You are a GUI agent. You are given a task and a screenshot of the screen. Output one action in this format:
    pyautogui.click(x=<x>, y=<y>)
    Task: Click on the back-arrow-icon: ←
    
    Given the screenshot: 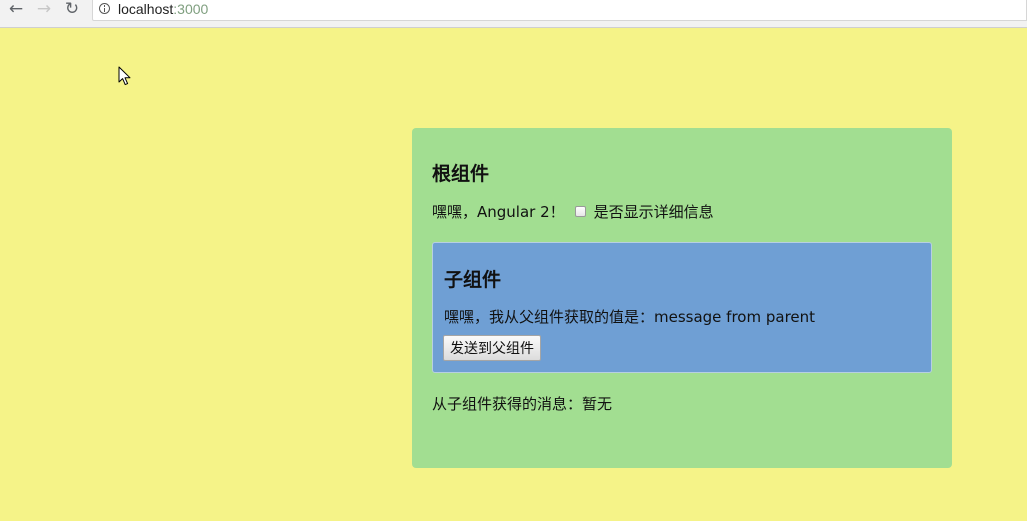 What is the action you would take?
    pyautogui.click(x=16, y=9)
    